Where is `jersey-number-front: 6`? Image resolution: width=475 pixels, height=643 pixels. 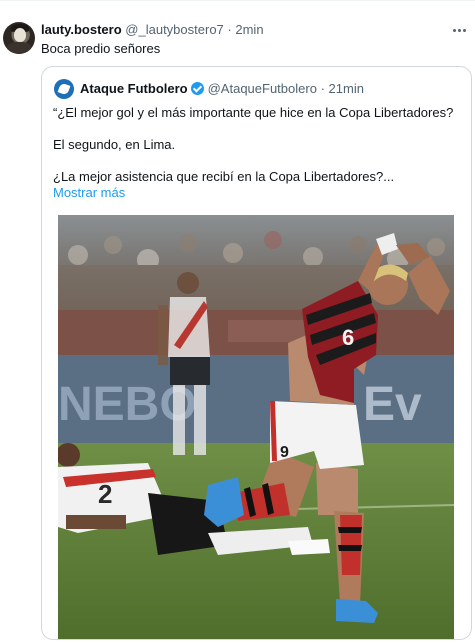 jersey-number-front: 6 is located at coordinates (348, 337).